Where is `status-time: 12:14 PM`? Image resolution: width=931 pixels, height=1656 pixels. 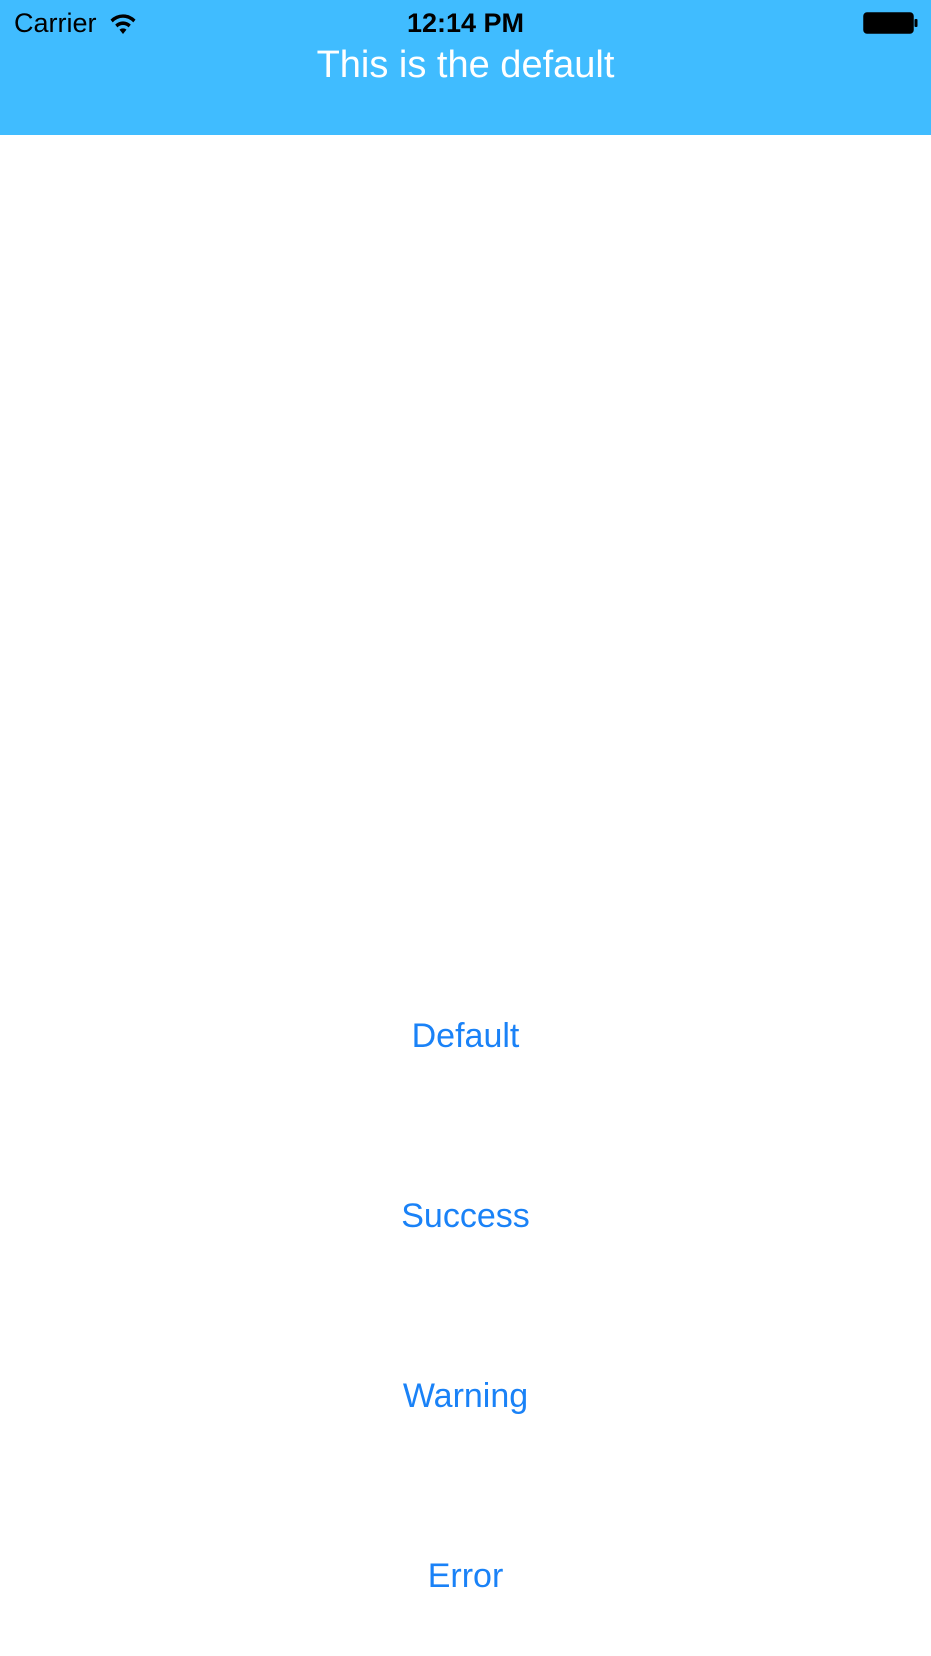
status-time: 12:14 PM is located at coordinates (465, 23).